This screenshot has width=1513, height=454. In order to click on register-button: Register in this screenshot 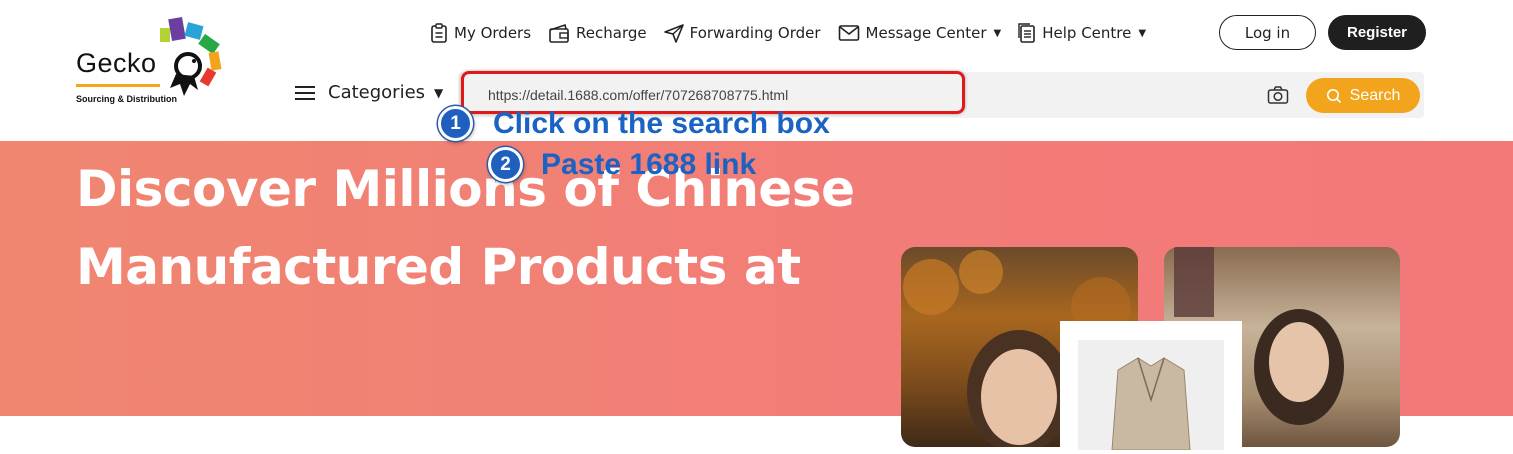, I will do `click(1377, 32)`.